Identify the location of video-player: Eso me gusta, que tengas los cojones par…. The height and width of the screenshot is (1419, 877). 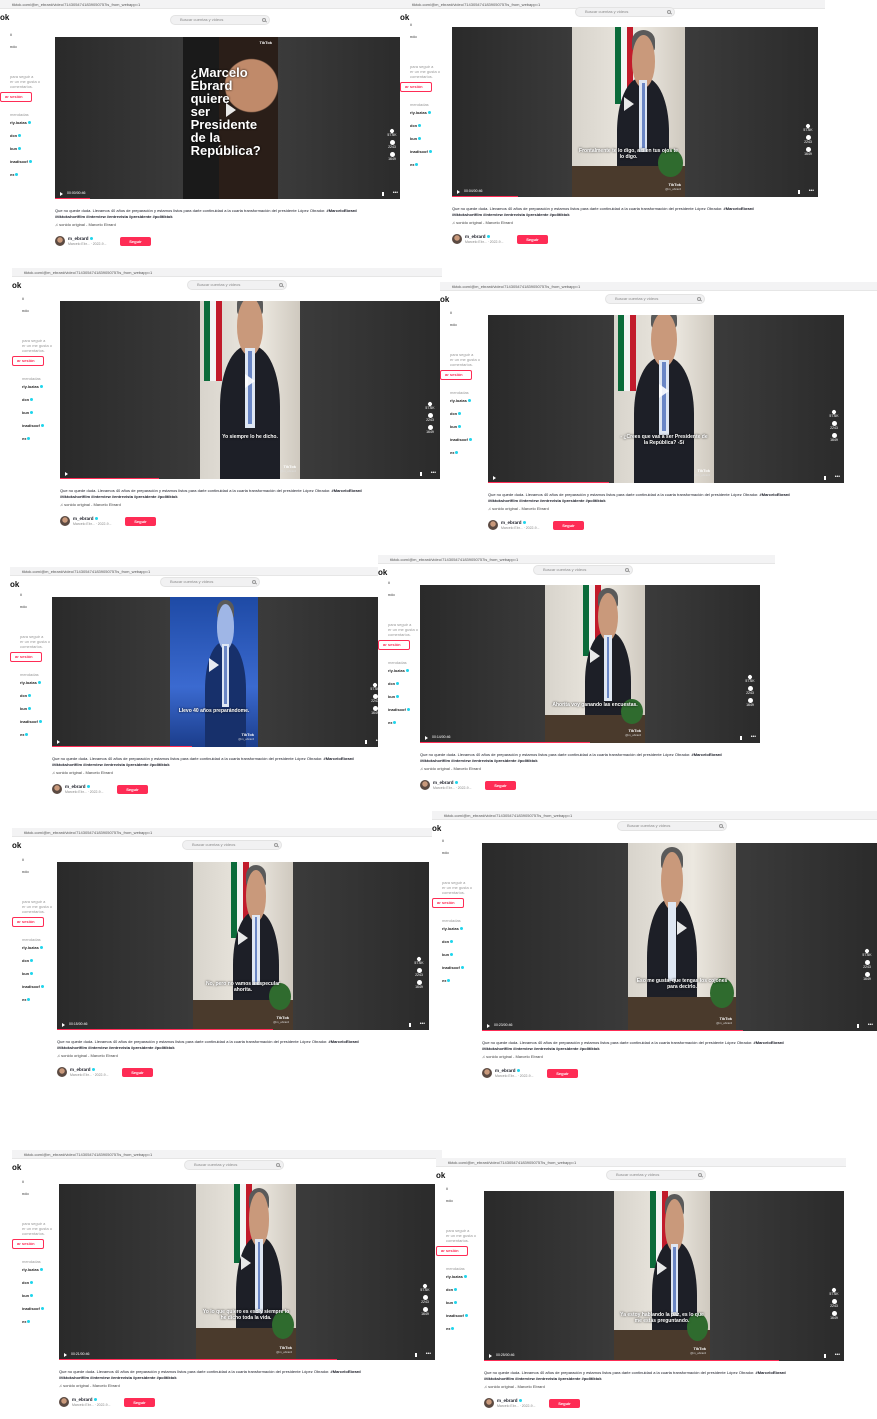
(679, 937).